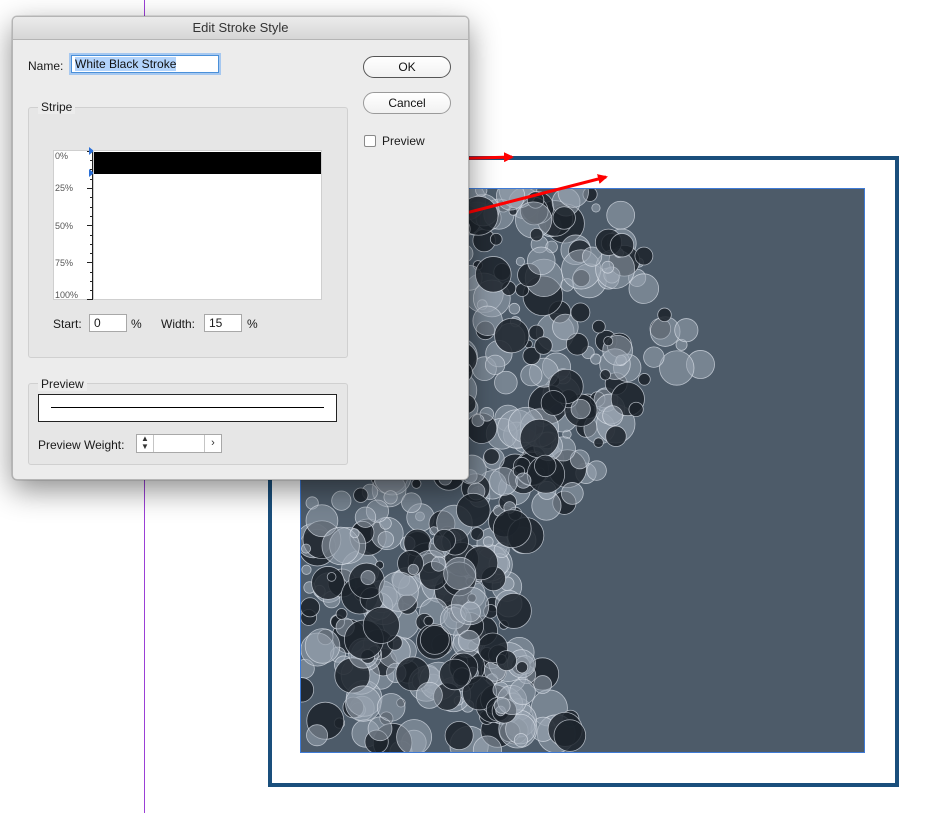 This screenshot has height=813, width=928. What do you see at coordinates (240, 28) in the screenshot?
I see `dialog-title: Edit Stroke Style` at bounding box center [240, 28].